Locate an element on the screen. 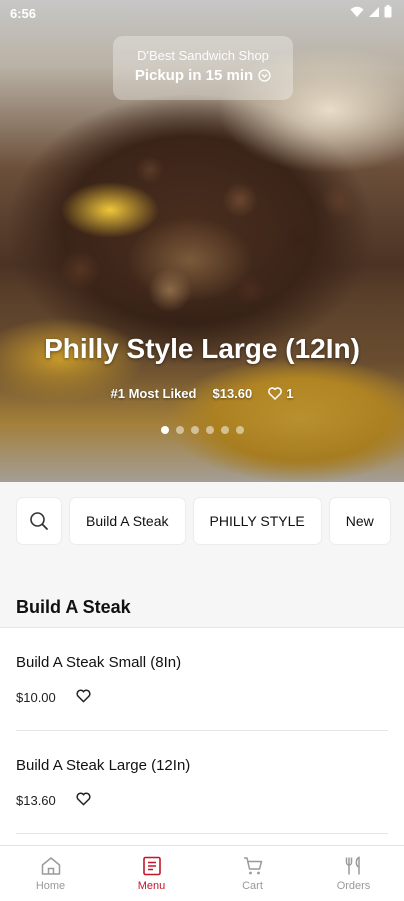 This screenshot has width=404, height=901. search-button is located at coordinates (39, 521).